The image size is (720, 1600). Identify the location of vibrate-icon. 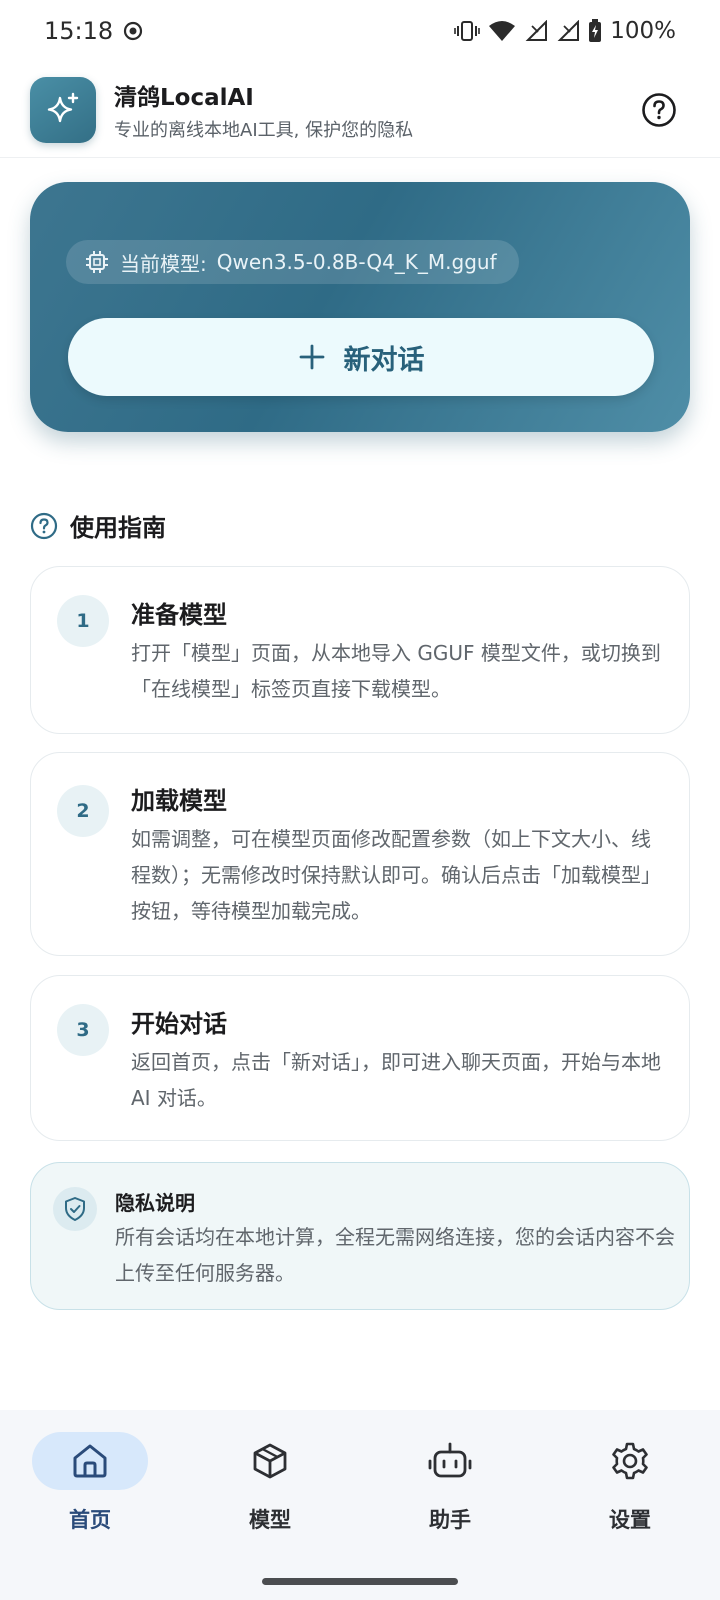
(467, 31).